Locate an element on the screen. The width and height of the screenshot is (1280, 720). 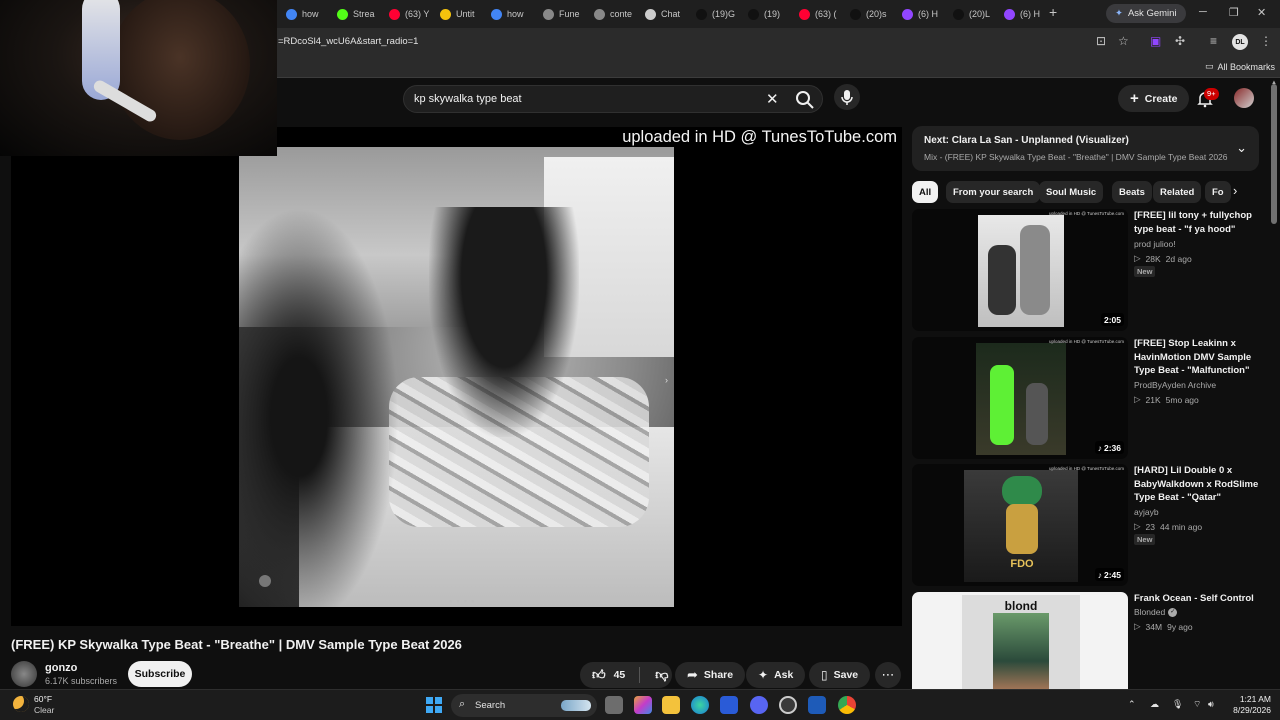
cloud-sync-icon: ☁ is located at coordinates (1154, 704).